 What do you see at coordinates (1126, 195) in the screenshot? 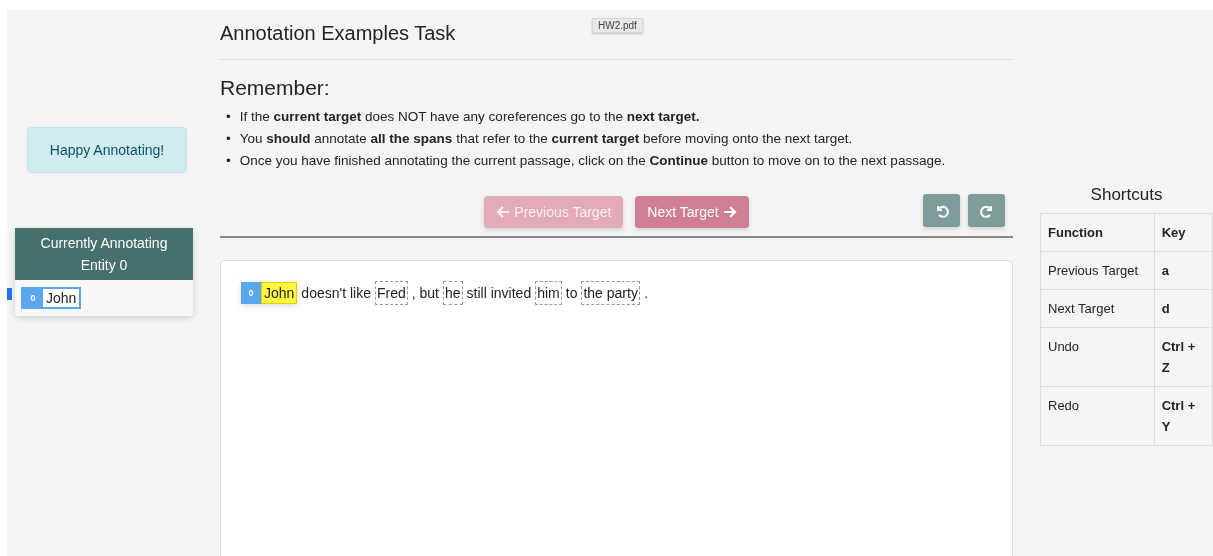
I see `shortcuts-title: Shortcuts` at bounding box center [1126, 195].